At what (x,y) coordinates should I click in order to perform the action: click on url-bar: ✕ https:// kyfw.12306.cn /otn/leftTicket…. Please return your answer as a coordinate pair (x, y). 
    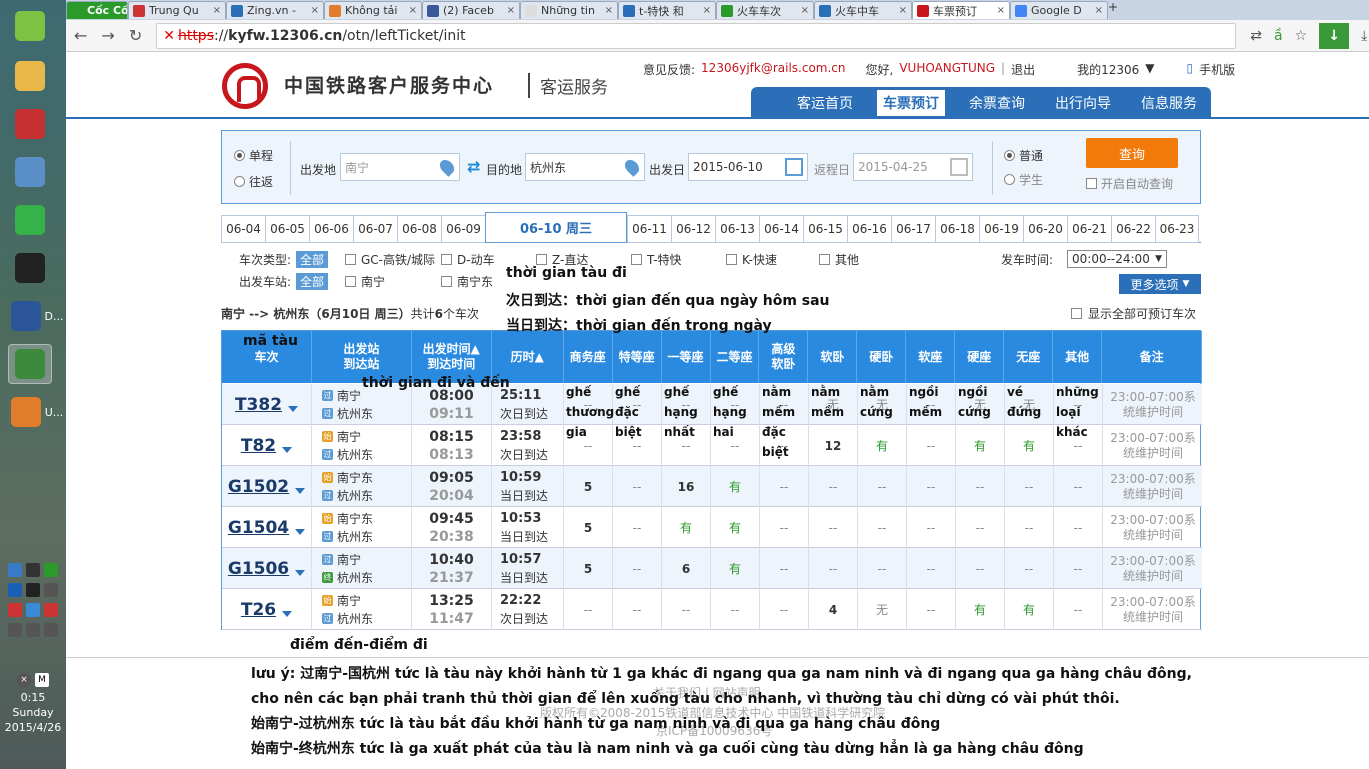
    Looking at the image, I should click on (696, 35).